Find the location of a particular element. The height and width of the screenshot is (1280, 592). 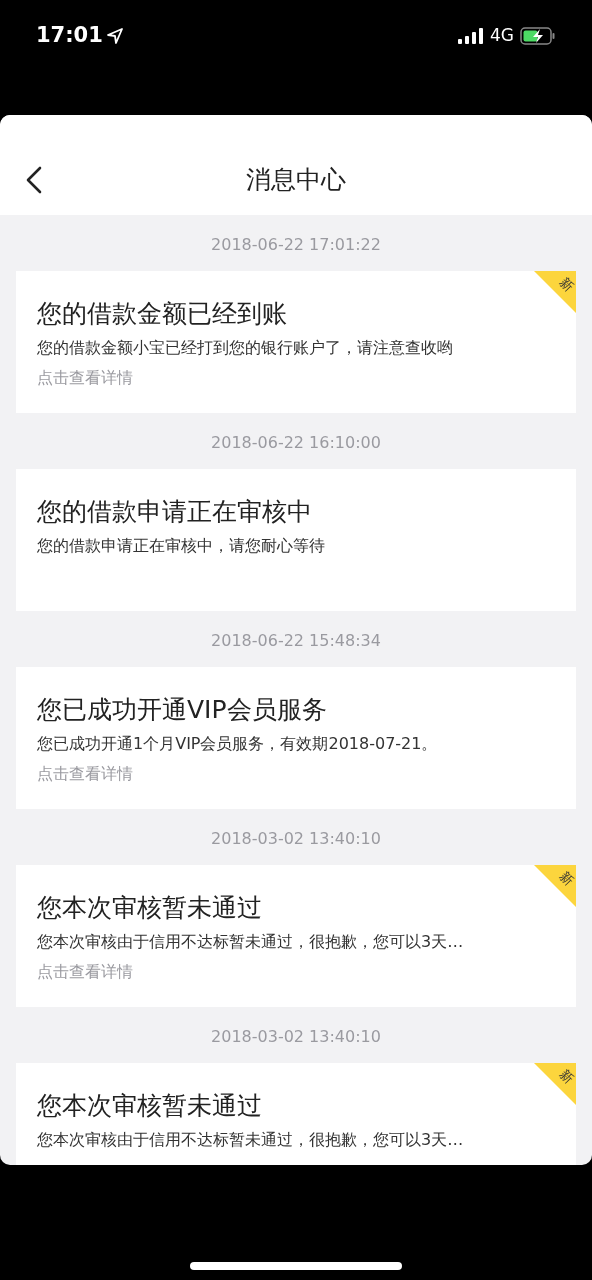

message-title: 您的借款金额已经到账 is located at coordinates (162, 314).